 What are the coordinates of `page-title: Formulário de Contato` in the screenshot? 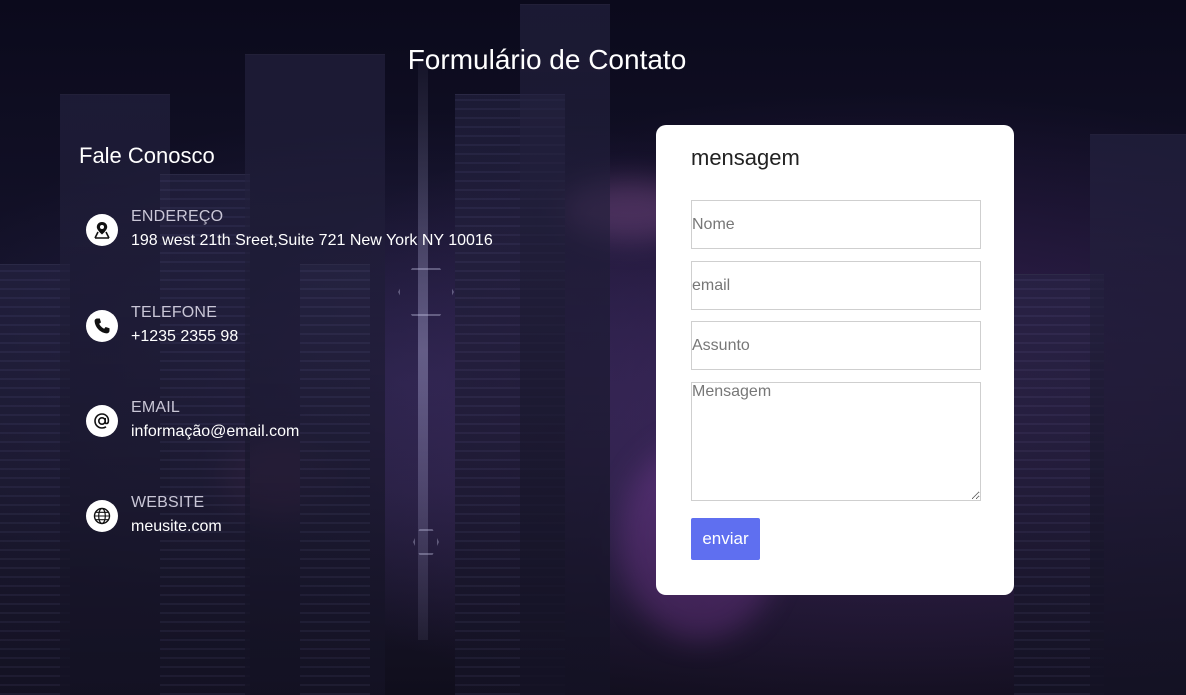 It's located at (547, 59).